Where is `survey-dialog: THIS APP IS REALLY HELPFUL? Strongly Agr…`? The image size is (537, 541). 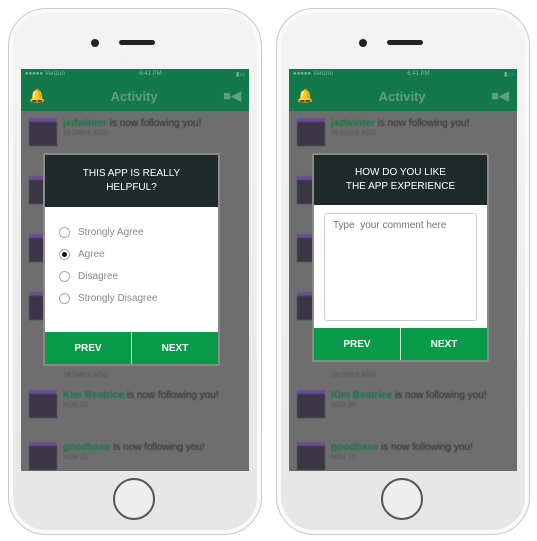
survey-dialog: THIS APP IS REALLY HELPFUL? Strongly Agr… is located at coordinates (131, 259).